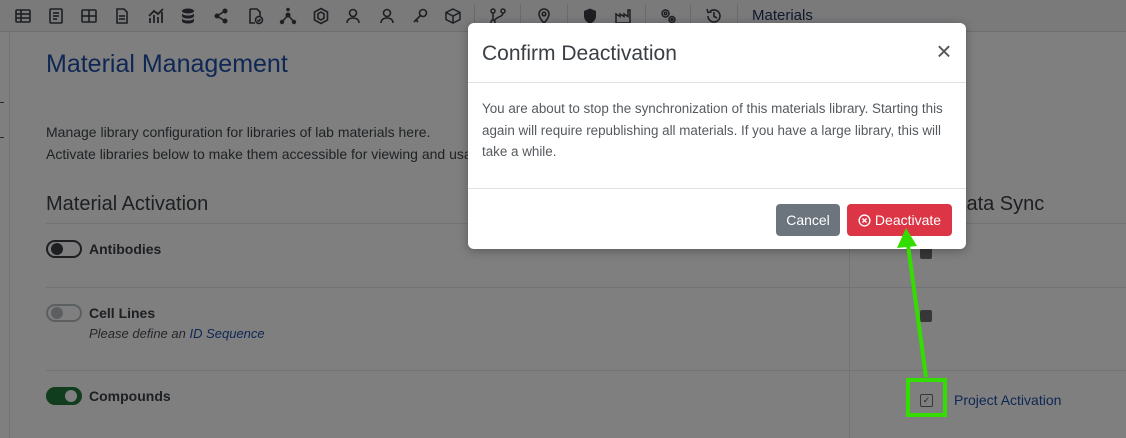 This screenshot has height=438, width=1126. What do you see at coordinates (908, 220) in the screenshot?
I see `deactivate-label: Deactivate` at bounding box center [908, 220].